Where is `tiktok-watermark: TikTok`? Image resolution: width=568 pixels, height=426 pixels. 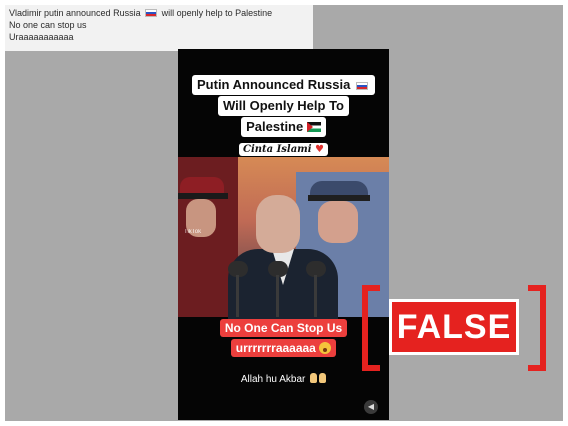
tiktok-watermark: TikTok is located at coordinates (193, 232).